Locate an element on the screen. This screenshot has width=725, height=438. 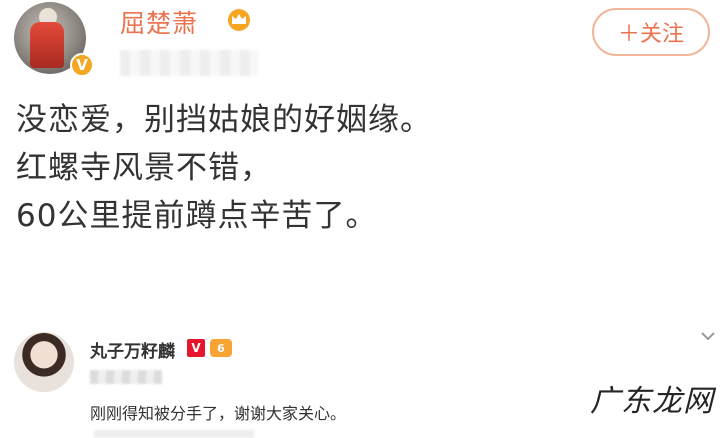
blurred-footer is located at coordinates (174, 434).